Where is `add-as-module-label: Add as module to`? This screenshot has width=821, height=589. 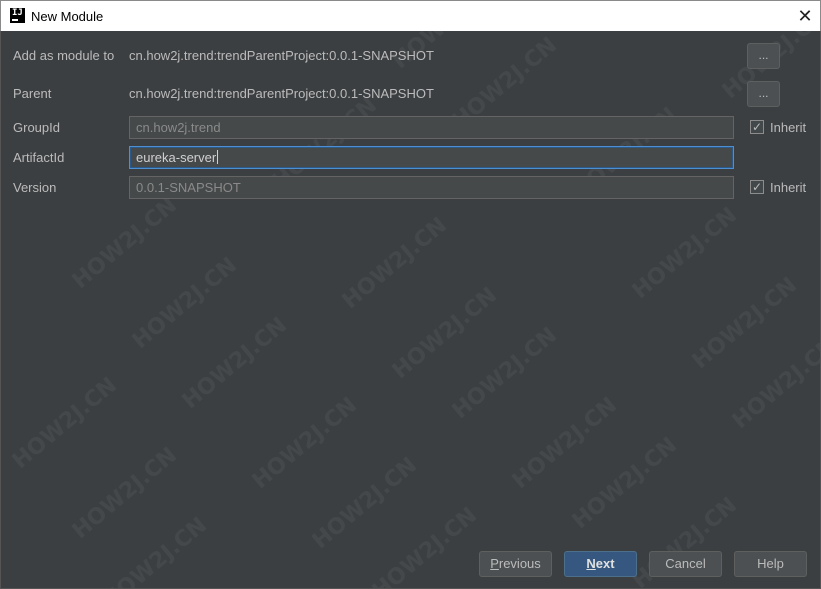
add-as-module-label: Add as module to is located at coordinates (64, 55).